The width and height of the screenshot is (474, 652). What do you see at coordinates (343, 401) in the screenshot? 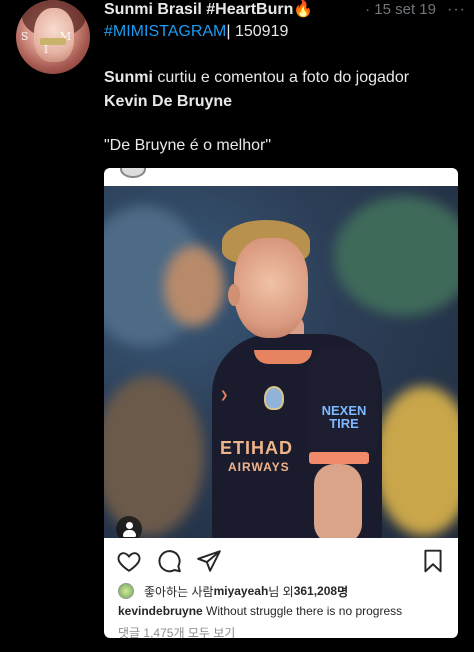
I see `player-sleeve` at bounding box center [343, 401].